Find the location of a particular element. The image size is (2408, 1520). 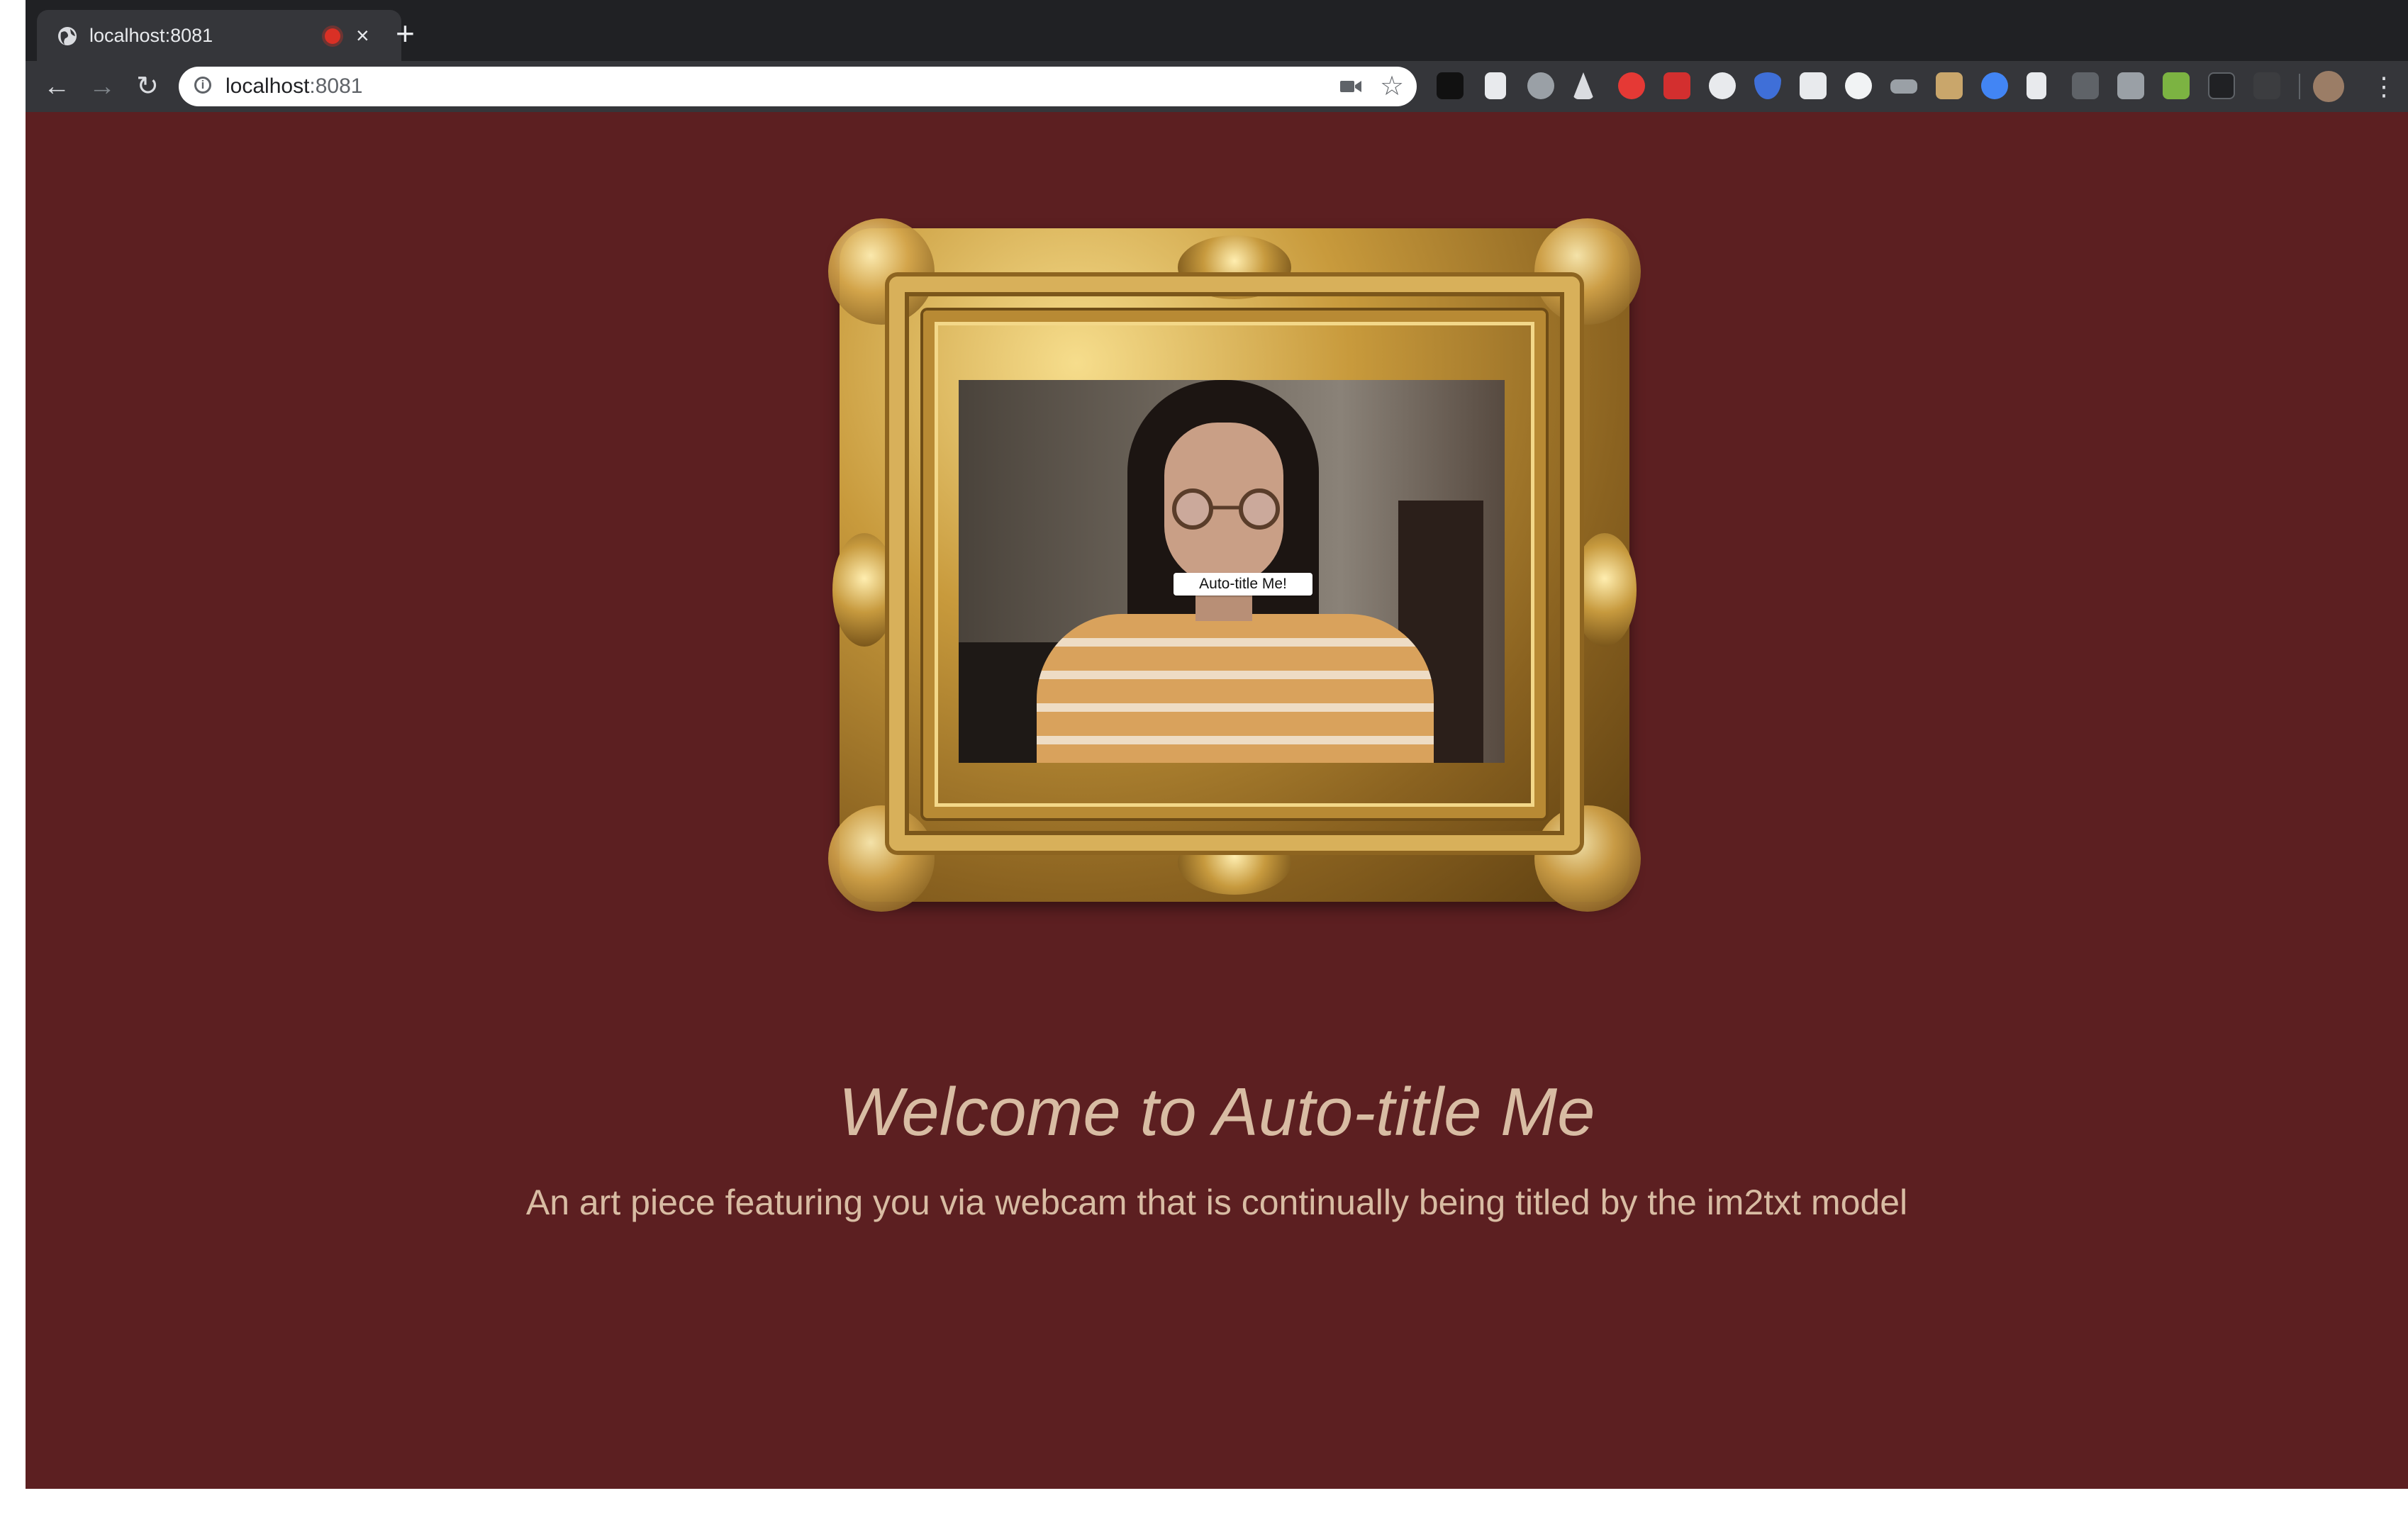

person-glasses is located at coordinates (1226, 509).